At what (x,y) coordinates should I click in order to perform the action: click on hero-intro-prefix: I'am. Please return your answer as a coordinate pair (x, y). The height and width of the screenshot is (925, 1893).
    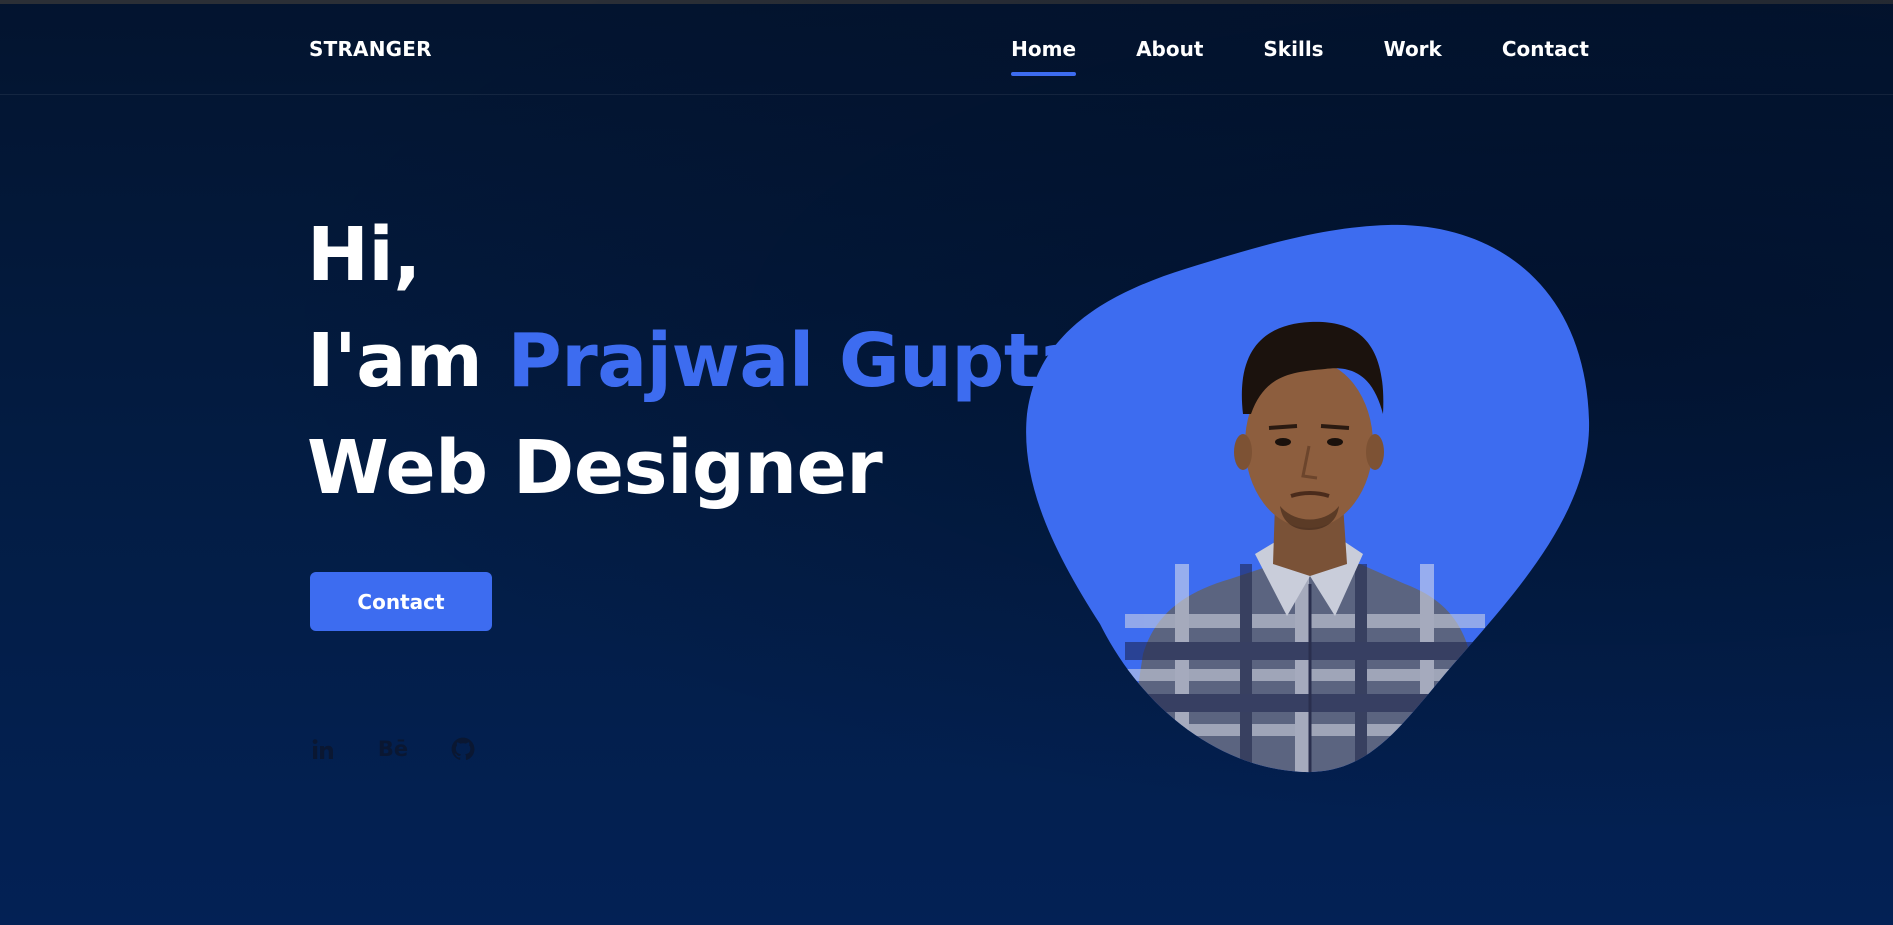
    Looking at the image, I should click on (395, 361).